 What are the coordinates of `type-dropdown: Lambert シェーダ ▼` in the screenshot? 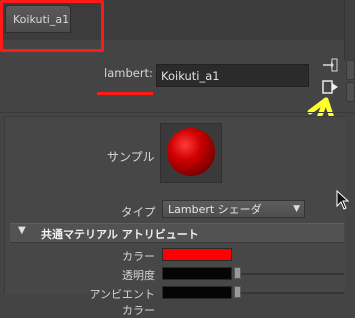 It's located at (233, 209).